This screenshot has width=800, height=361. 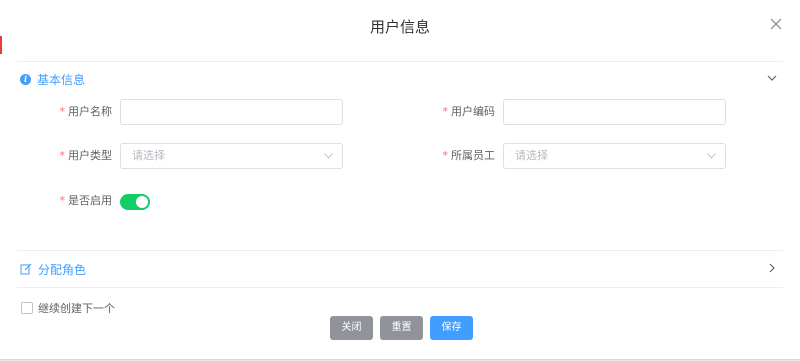 What do you see at coordinates (614, 112) in the screenshot?
I see `usercode-input` at bounding box center [614, 112].